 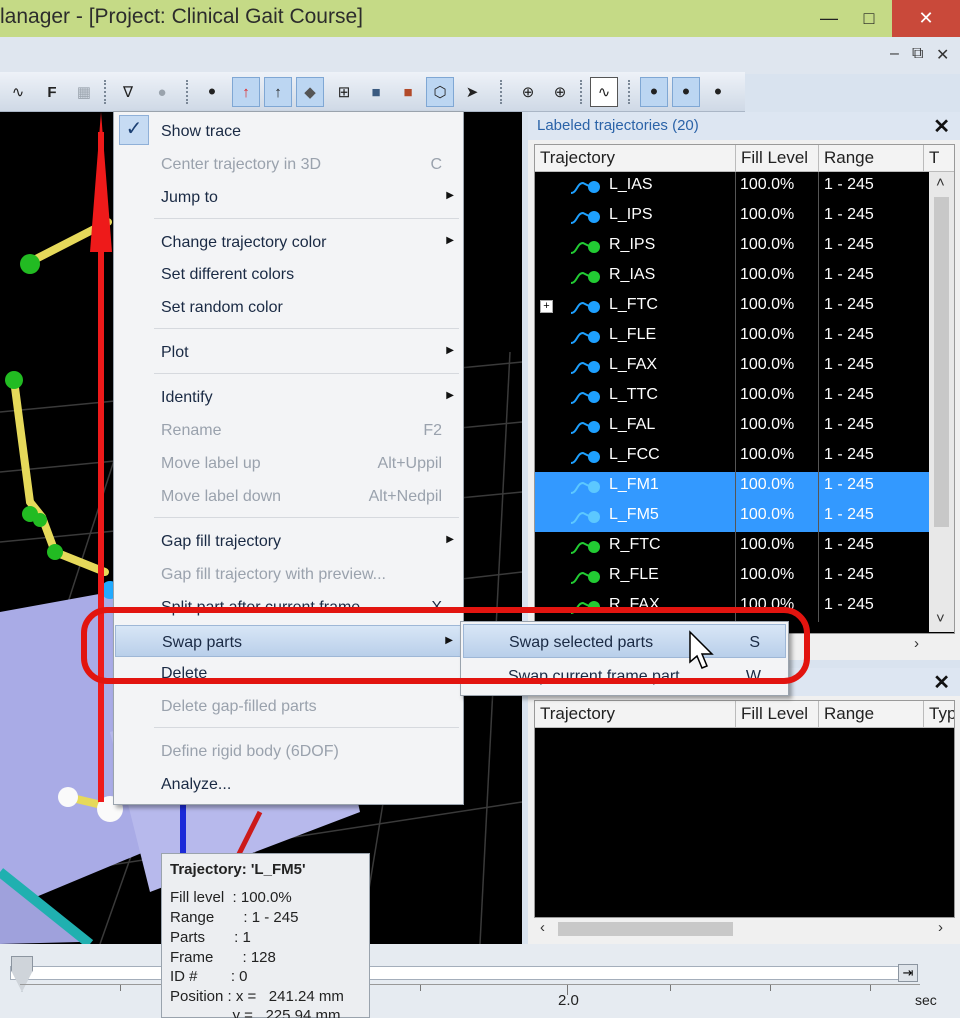 I want to click on horizontal-scrollbar: ‹ ›, so click(x=744, y=929).